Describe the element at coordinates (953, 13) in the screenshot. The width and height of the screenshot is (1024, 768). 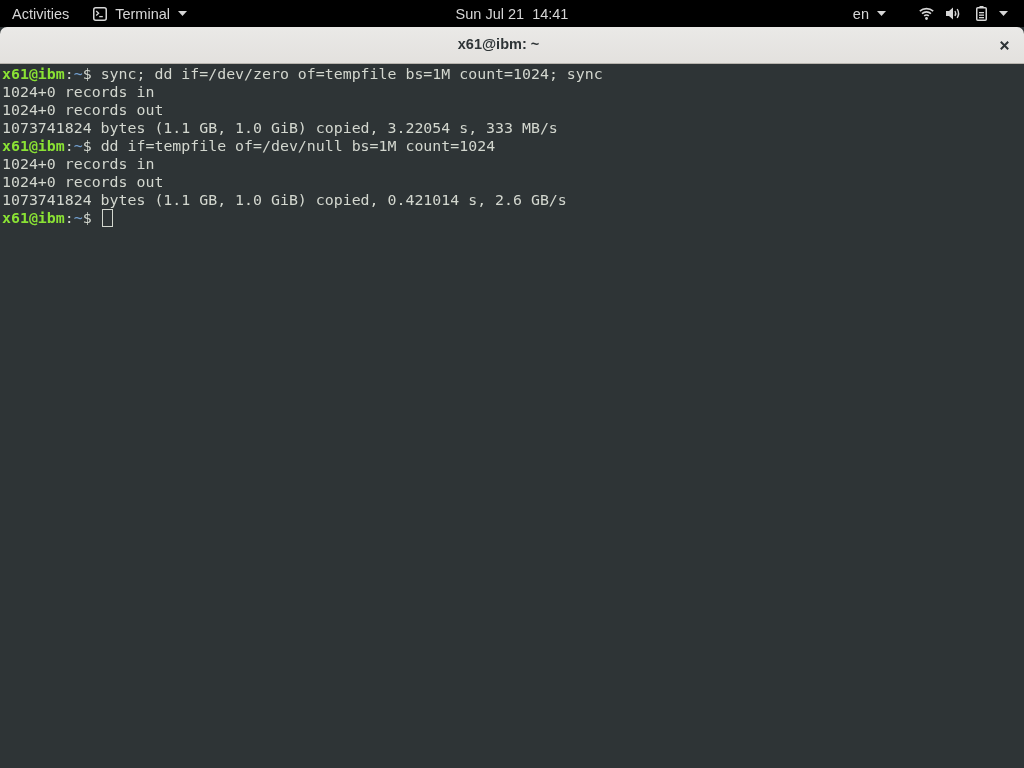
I see `volume-icon` at that location.